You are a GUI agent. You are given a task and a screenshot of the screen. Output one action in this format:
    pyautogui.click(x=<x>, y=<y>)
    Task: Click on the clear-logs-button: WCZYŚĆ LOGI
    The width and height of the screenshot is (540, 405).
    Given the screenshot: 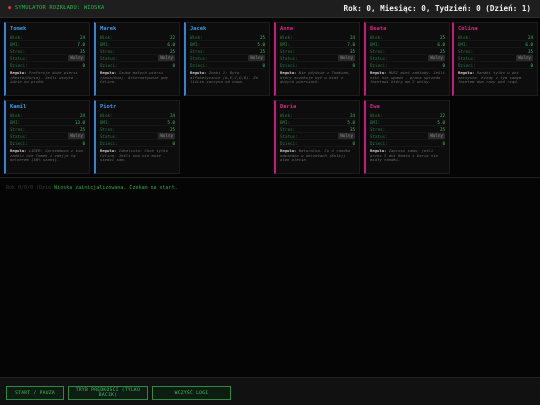 What is the action you would take?
    pyautogui.click(x=191, y=393)
    